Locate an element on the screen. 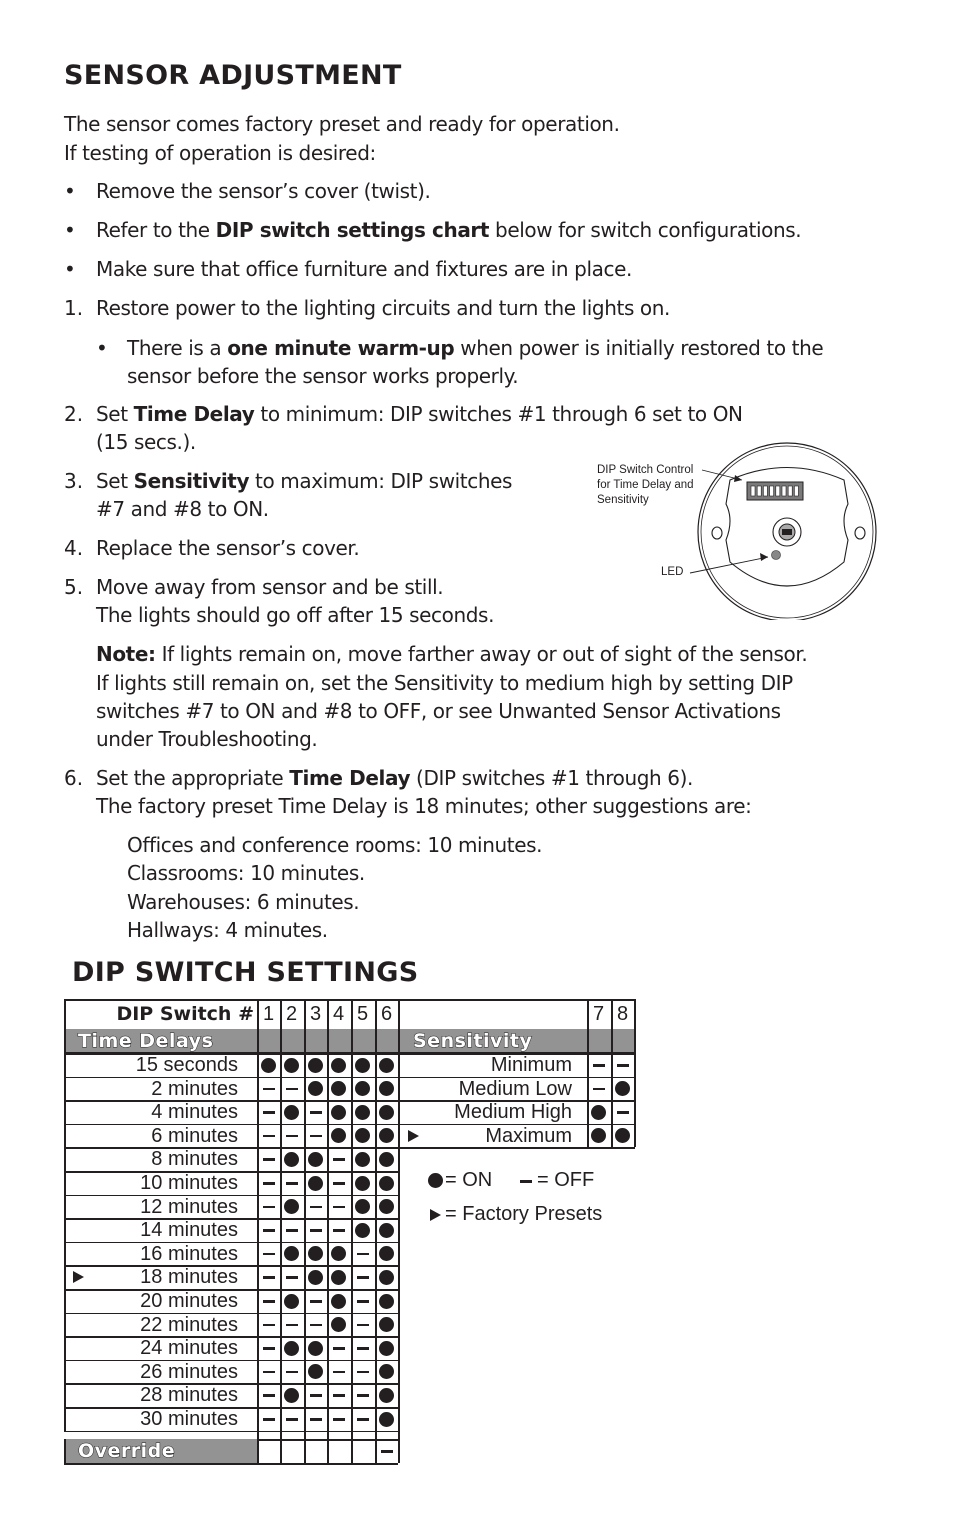 This screenshot has width=954, height=1527. bold-text: Time Delay is located at coordinates (350, 778).